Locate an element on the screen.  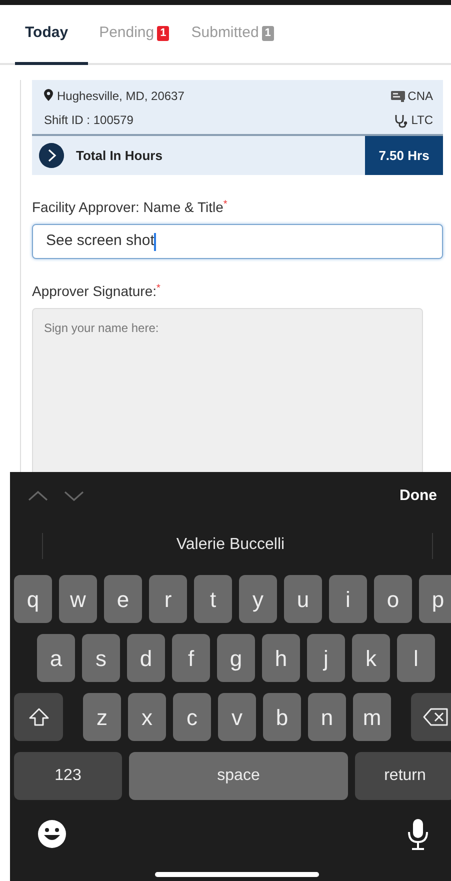
total-label: Total In Hours is located at coordinates (119, 155).